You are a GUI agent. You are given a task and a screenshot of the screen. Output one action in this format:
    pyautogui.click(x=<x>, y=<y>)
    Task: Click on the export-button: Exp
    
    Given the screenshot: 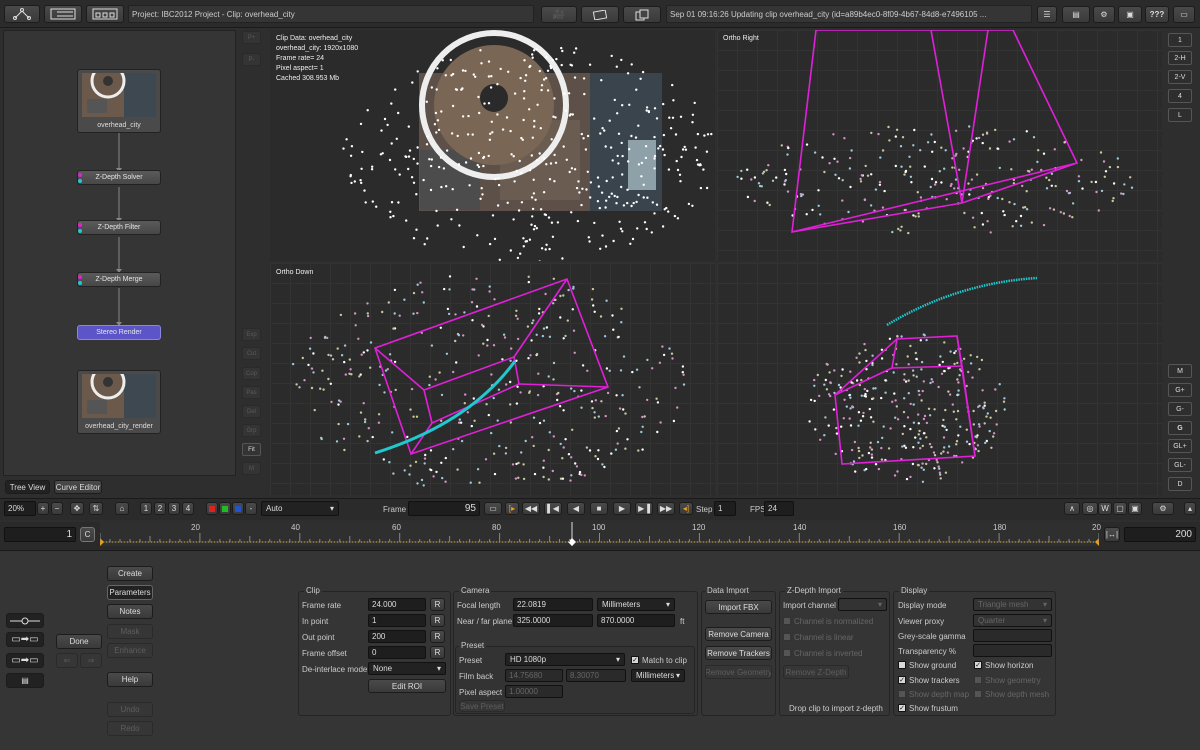 What is the action you would take?
    pyautogui.click(x=251, y=334)
    